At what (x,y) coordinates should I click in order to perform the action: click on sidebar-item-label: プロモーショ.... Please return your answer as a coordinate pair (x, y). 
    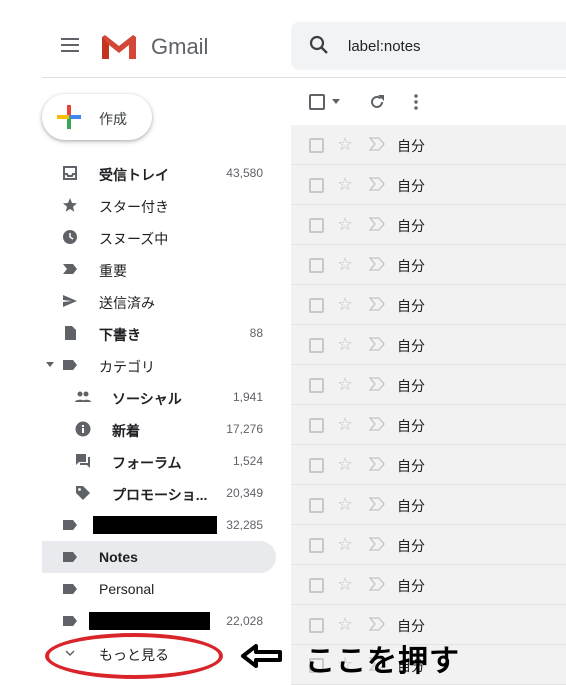
    Looking at the image, I should click on (160, 495).